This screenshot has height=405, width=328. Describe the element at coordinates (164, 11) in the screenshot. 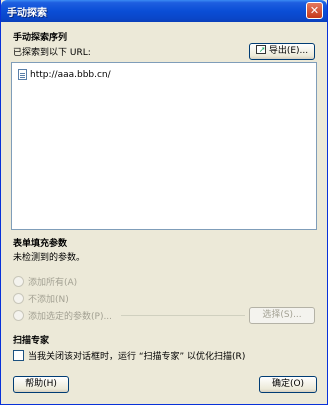

I see `title-bar: 手动探索 ✕` at that location.